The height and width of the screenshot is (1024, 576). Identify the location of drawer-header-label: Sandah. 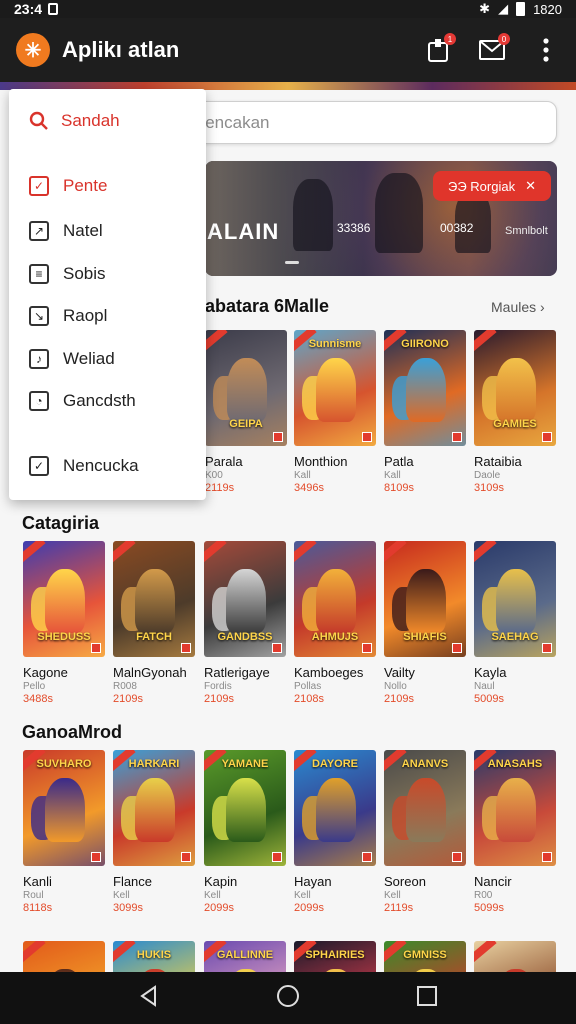
(90, 120).